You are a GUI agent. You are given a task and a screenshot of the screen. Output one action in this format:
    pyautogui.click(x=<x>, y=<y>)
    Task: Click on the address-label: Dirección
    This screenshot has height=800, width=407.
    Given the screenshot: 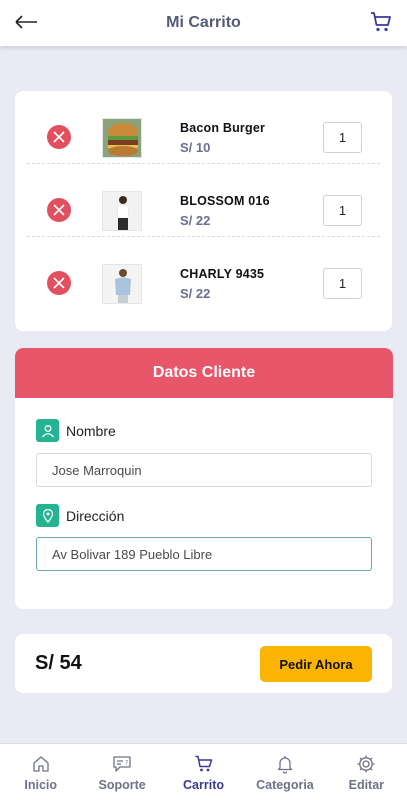 What is the action you would take?
    pyautogui.click(x=80, y=515)
    